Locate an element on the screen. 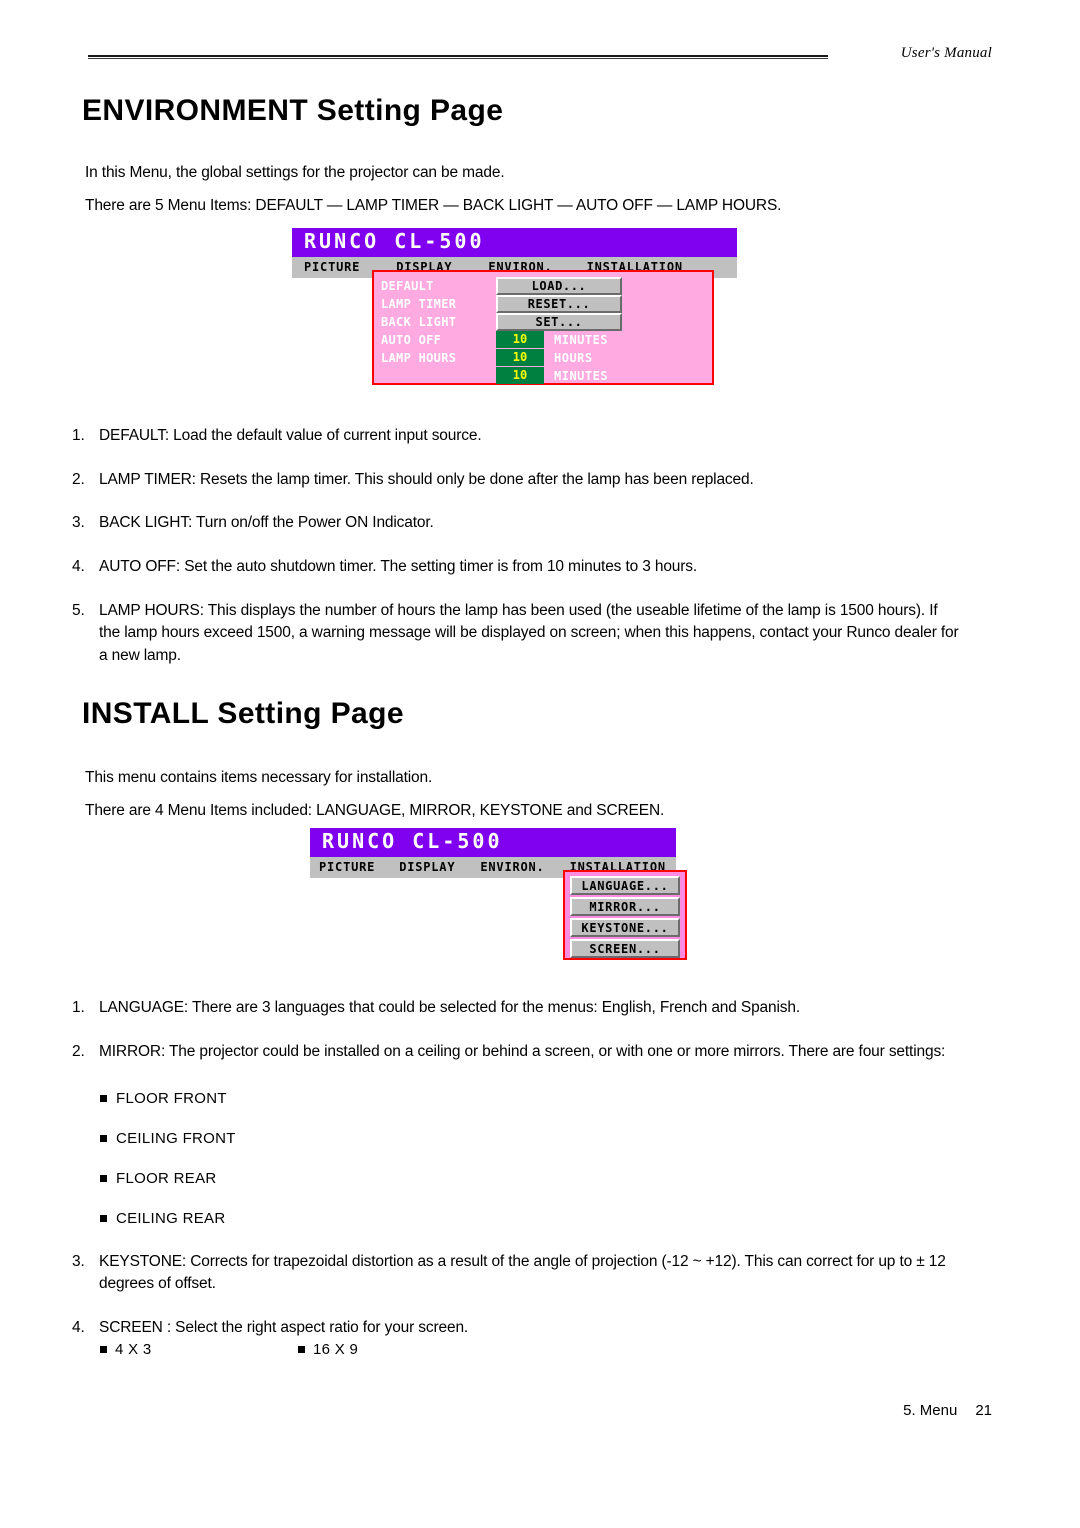 The width and height of the screenshot is (1080, 1528). osd-row-auto-off: AUTO OFF 10 MINUTES is located at coordinates (543, 339).